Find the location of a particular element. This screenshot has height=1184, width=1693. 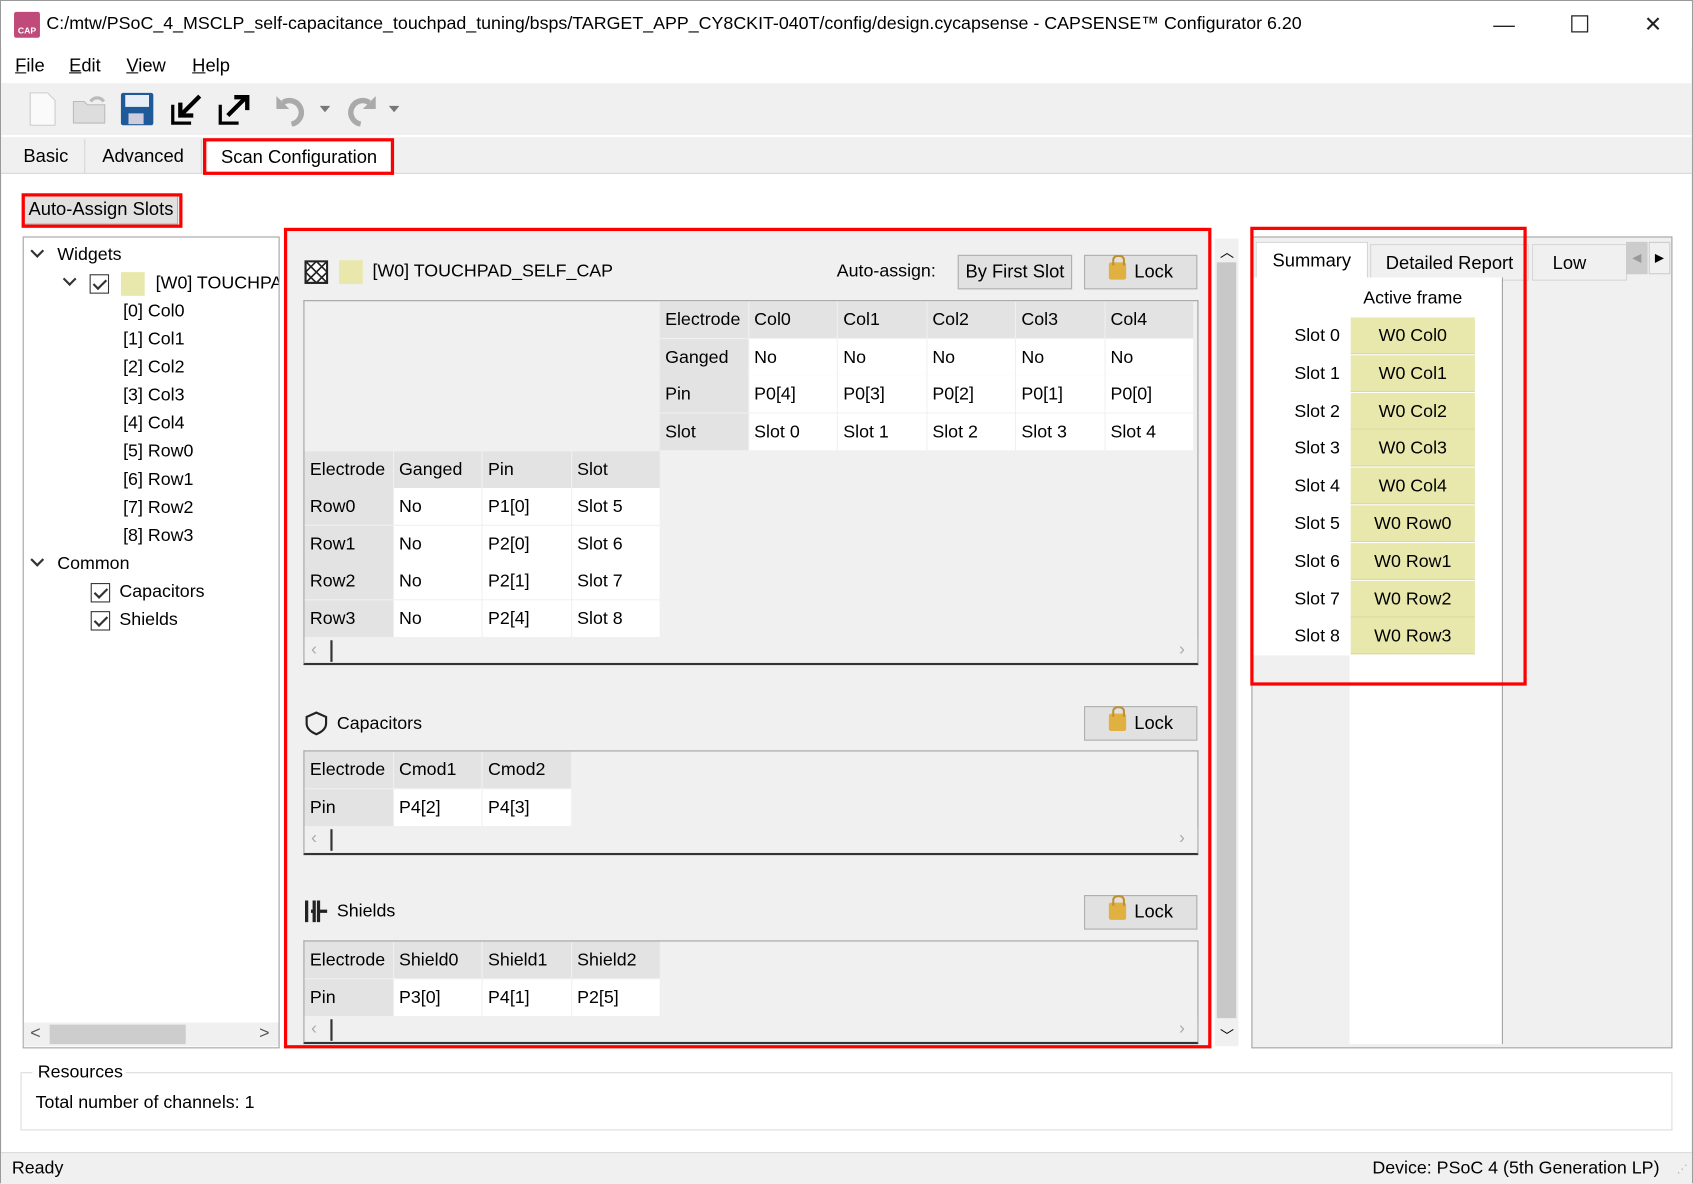

scroll-right-icon: > is located at coordinates (264, 1034).